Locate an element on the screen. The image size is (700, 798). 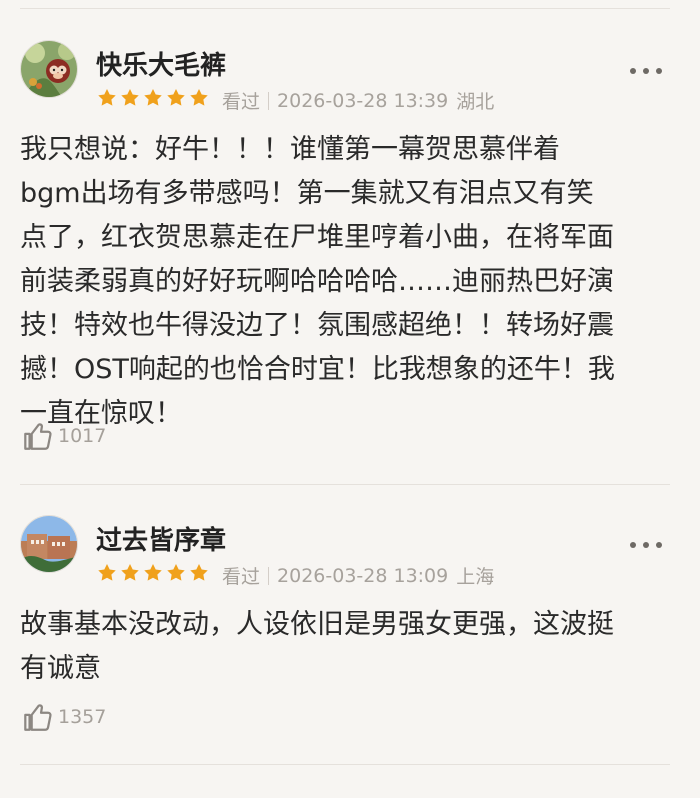
like-count: 1017 is located at coordinates (82, 436).